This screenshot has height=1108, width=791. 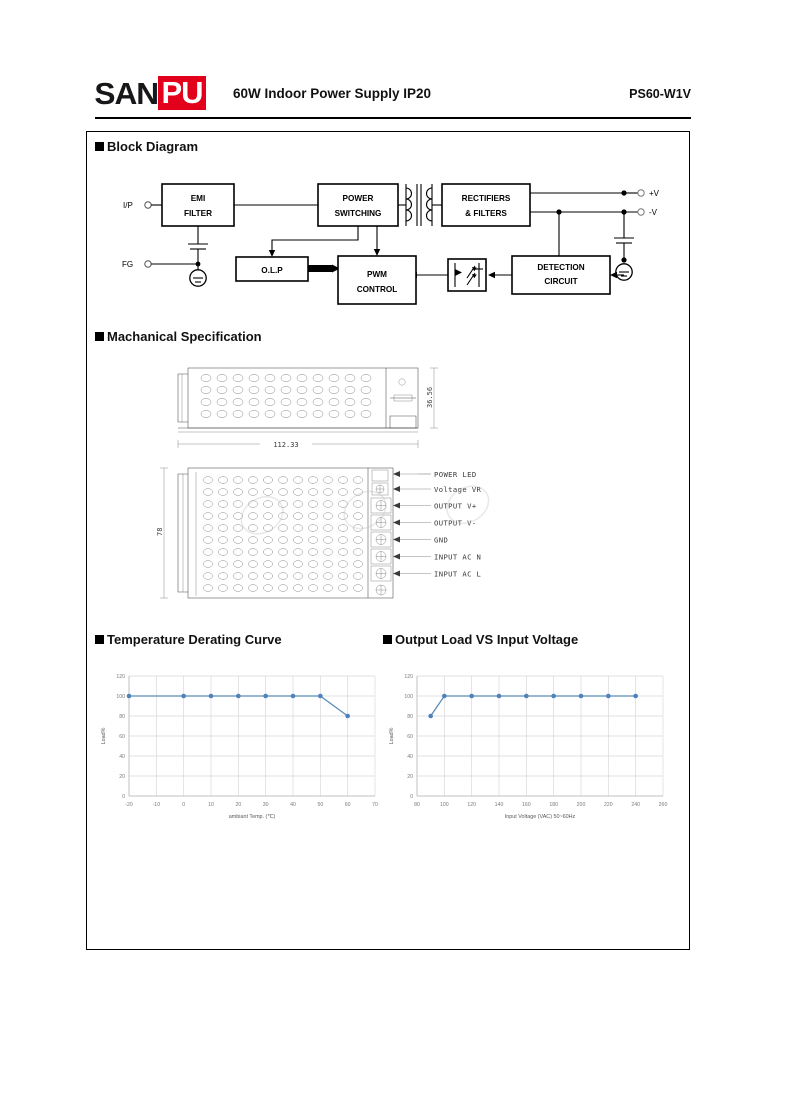 I want to click on port-label-input: I/P, so click(x=128, y=205).